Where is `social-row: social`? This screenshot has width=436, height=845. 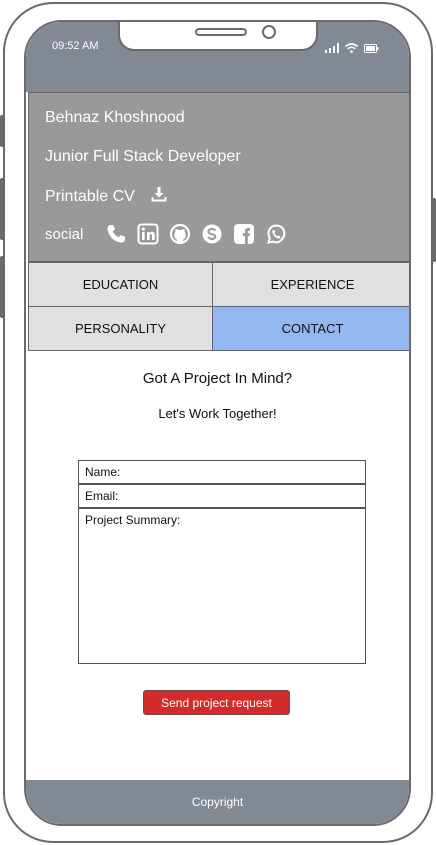
social-row: social is located at coordinates (166, 234).